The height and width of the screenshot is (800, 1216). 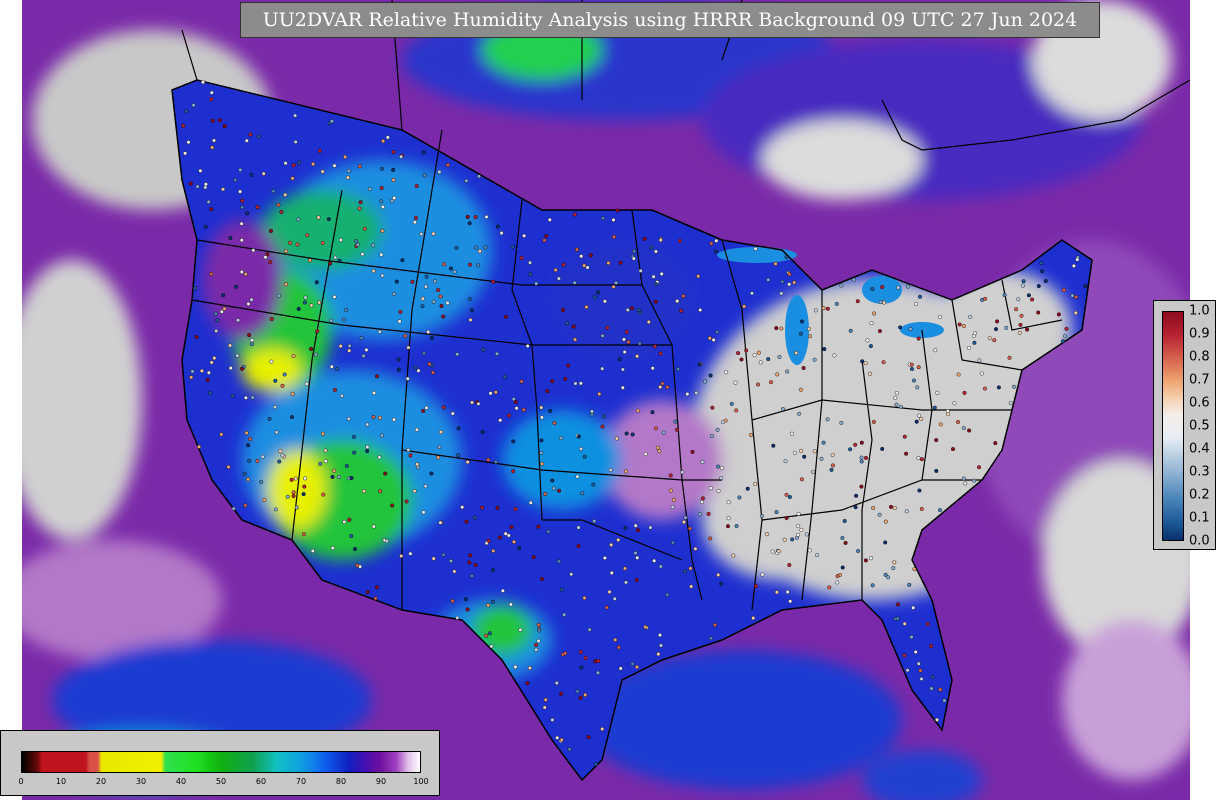 I want to click on humidity-tick-label: 0, so click(x=21, y=781).